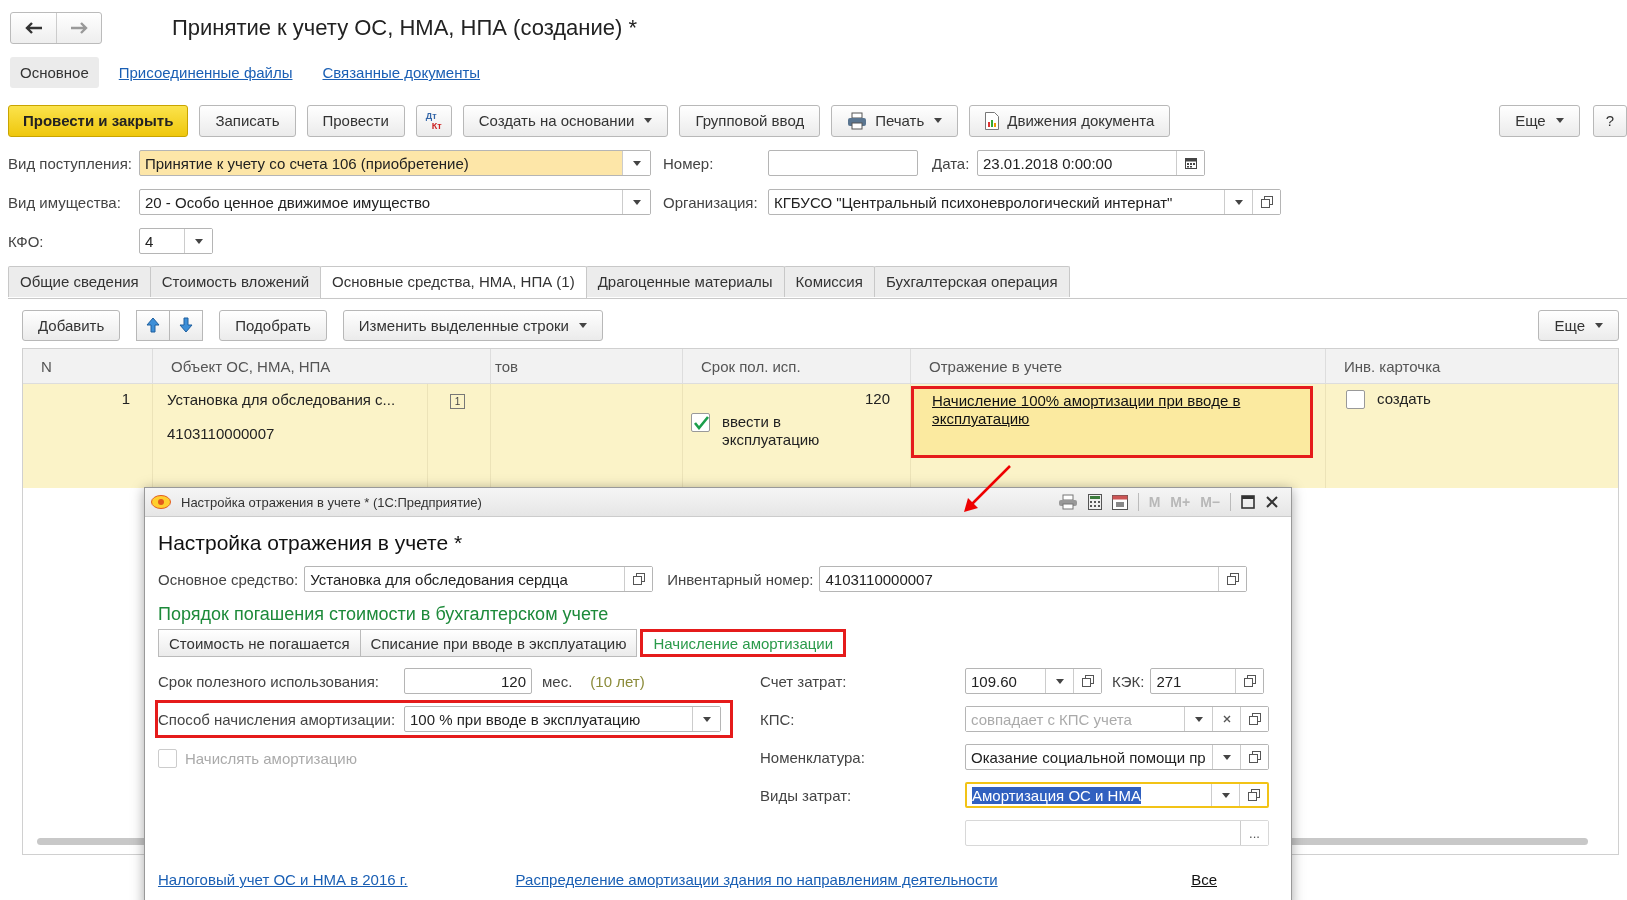 This screenshot has height=900, width=1627. Describe the element at coordinates (971, 281) in the screenshot. I see `document-tab: Бухгалтерская операция` at that location.